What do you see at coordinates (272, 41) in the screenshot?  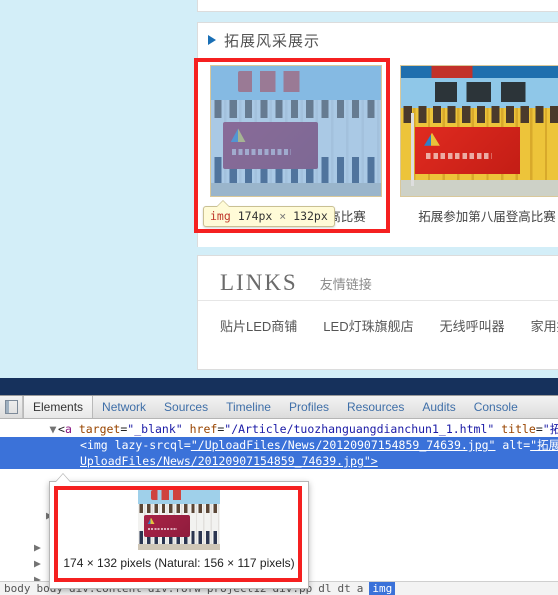 I see `section-title: 拓展风采展示` at bounding box center [272, 41].